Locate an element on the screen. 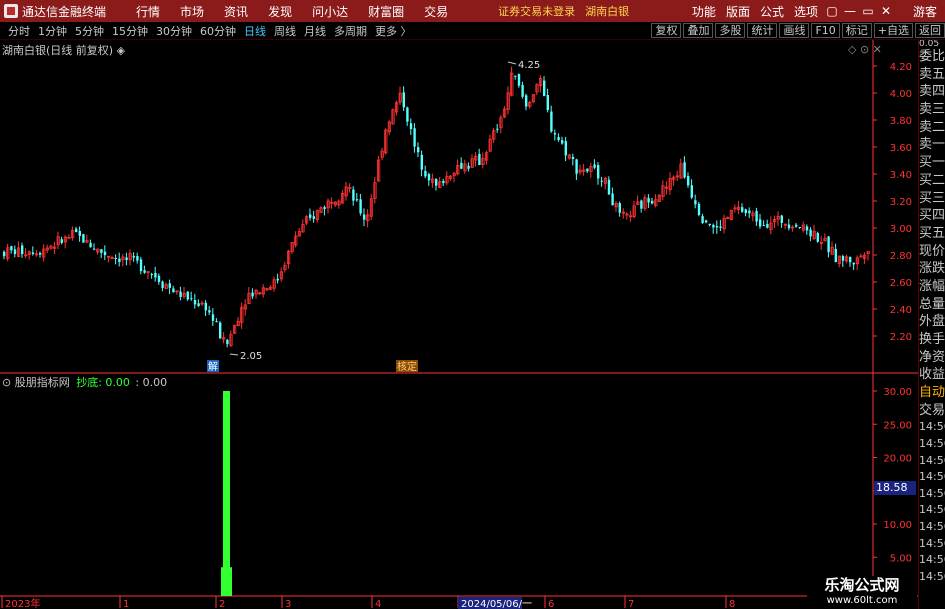 This screenshot has height=609, width=945. tab-5min: 5分钟 is located at coordinates (89, 31).